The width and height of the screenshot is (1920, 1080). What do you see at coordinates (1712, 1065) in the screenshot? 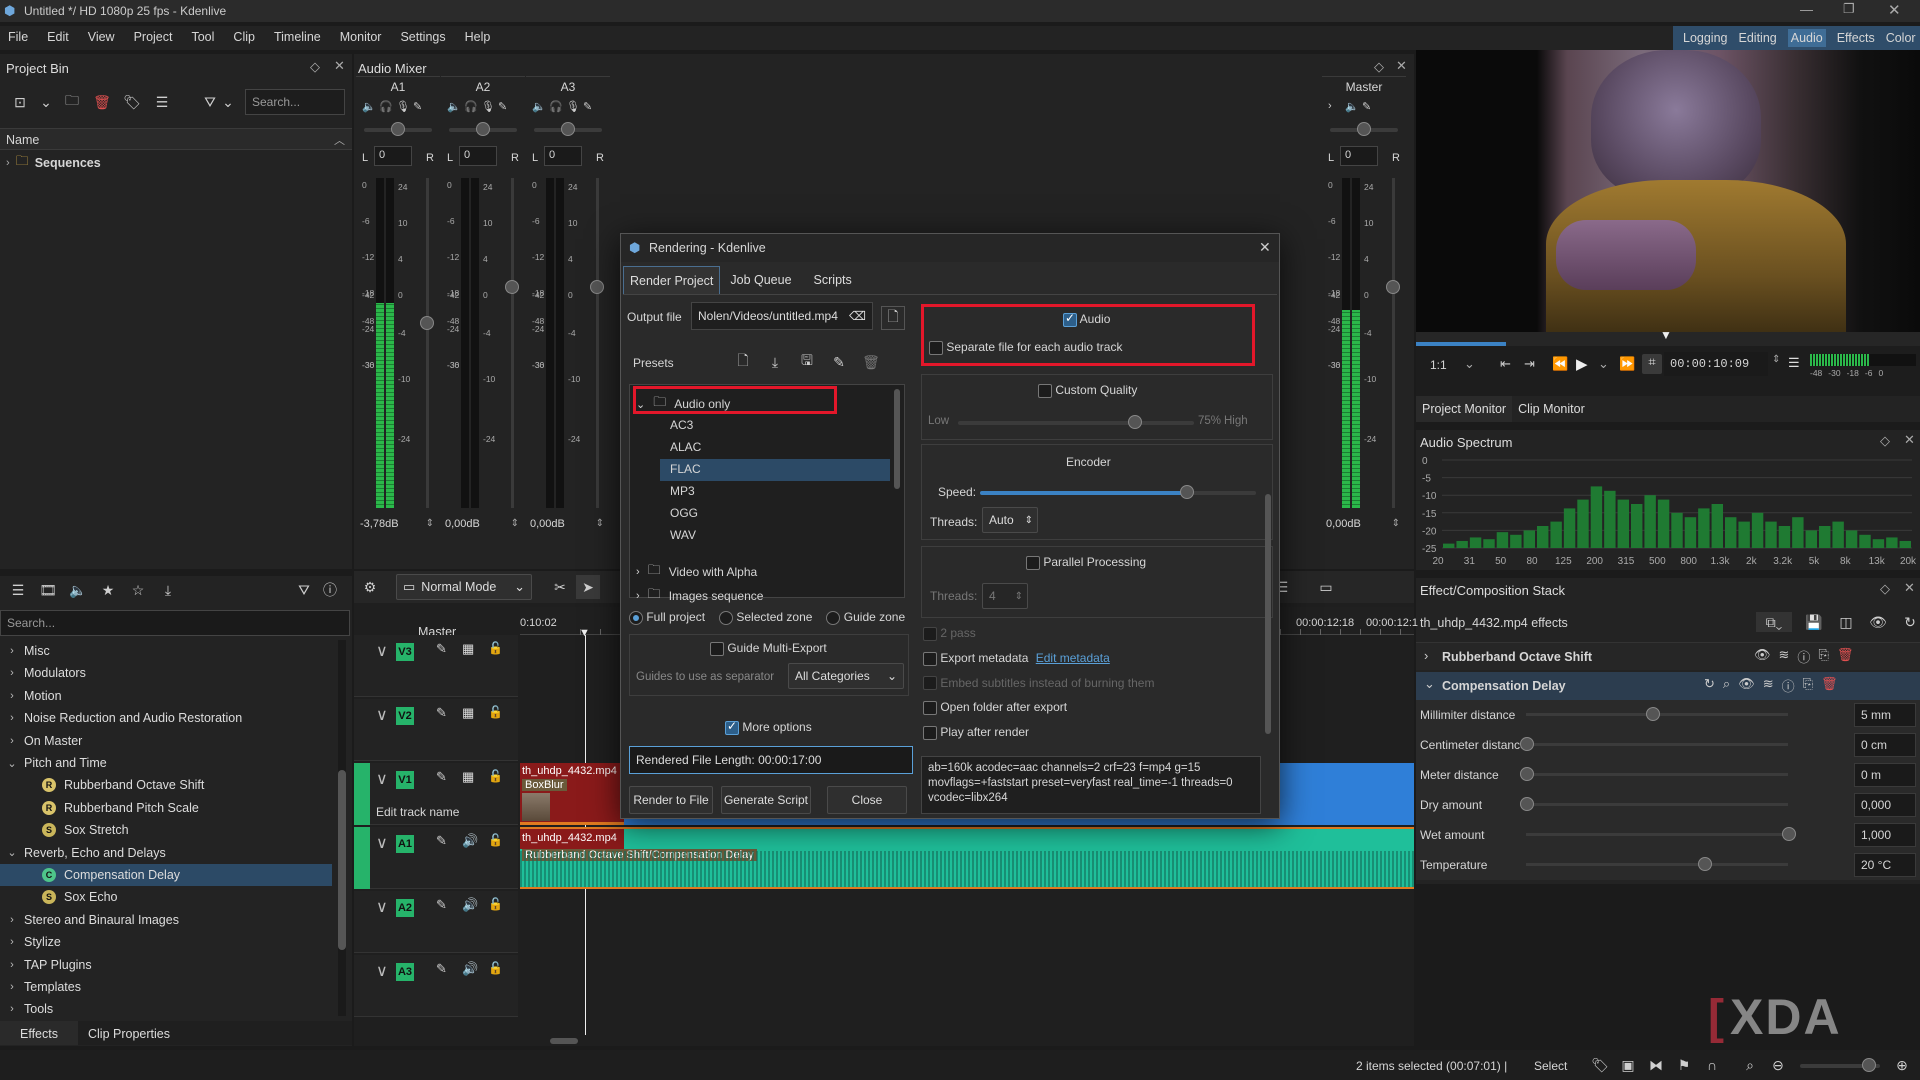
I see `snap-icon: ∩` at bounding box center [1712, 1065].